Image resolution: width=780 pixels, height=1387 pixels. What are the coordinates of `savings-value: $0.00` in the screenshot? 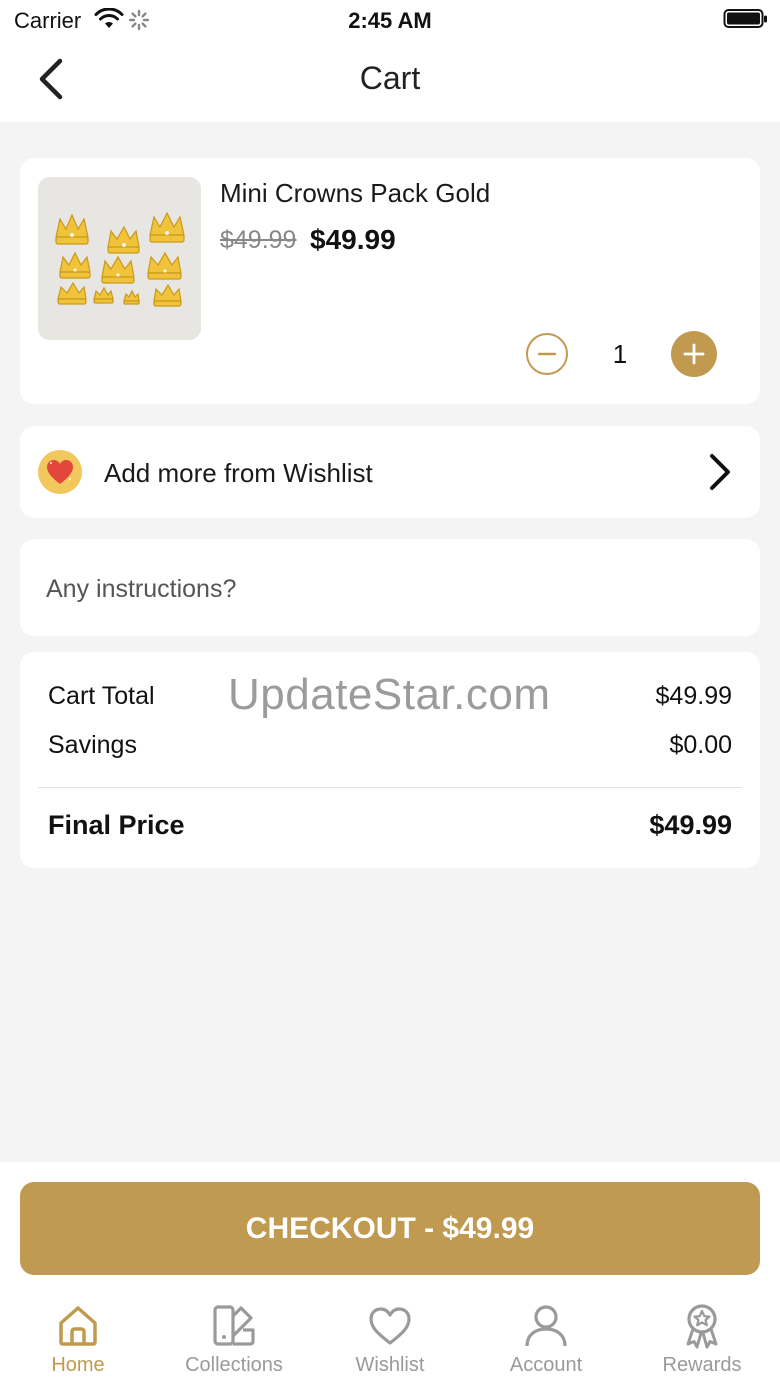 It's located at (700, 745).